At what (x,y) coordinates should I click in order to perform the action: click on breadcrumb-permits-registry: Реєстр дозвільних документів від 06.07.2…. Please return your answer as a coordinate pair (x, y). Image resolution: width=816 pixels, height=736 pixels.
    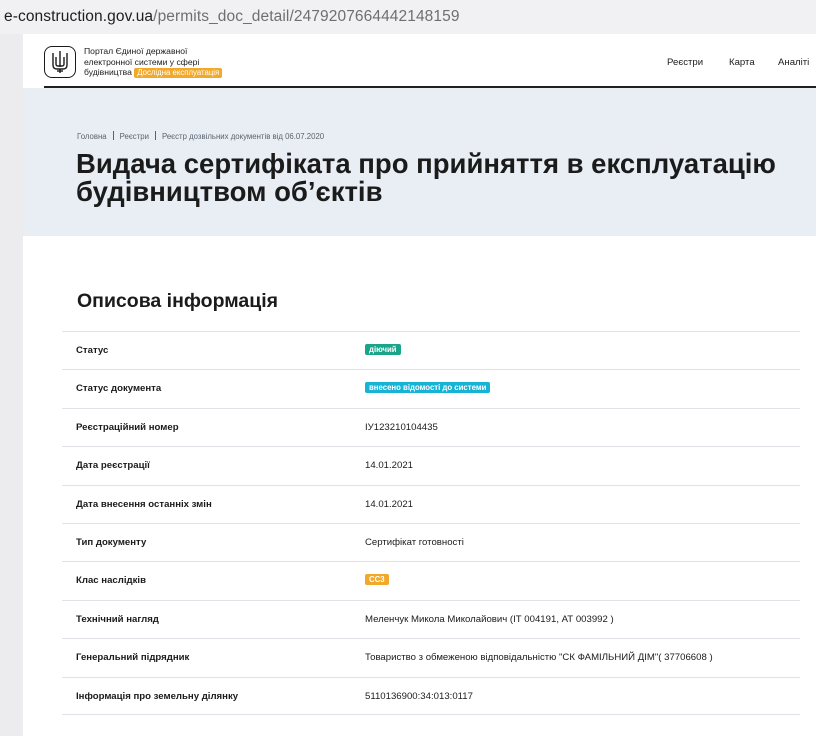
    Looking at the image, I should click on (243, 136).